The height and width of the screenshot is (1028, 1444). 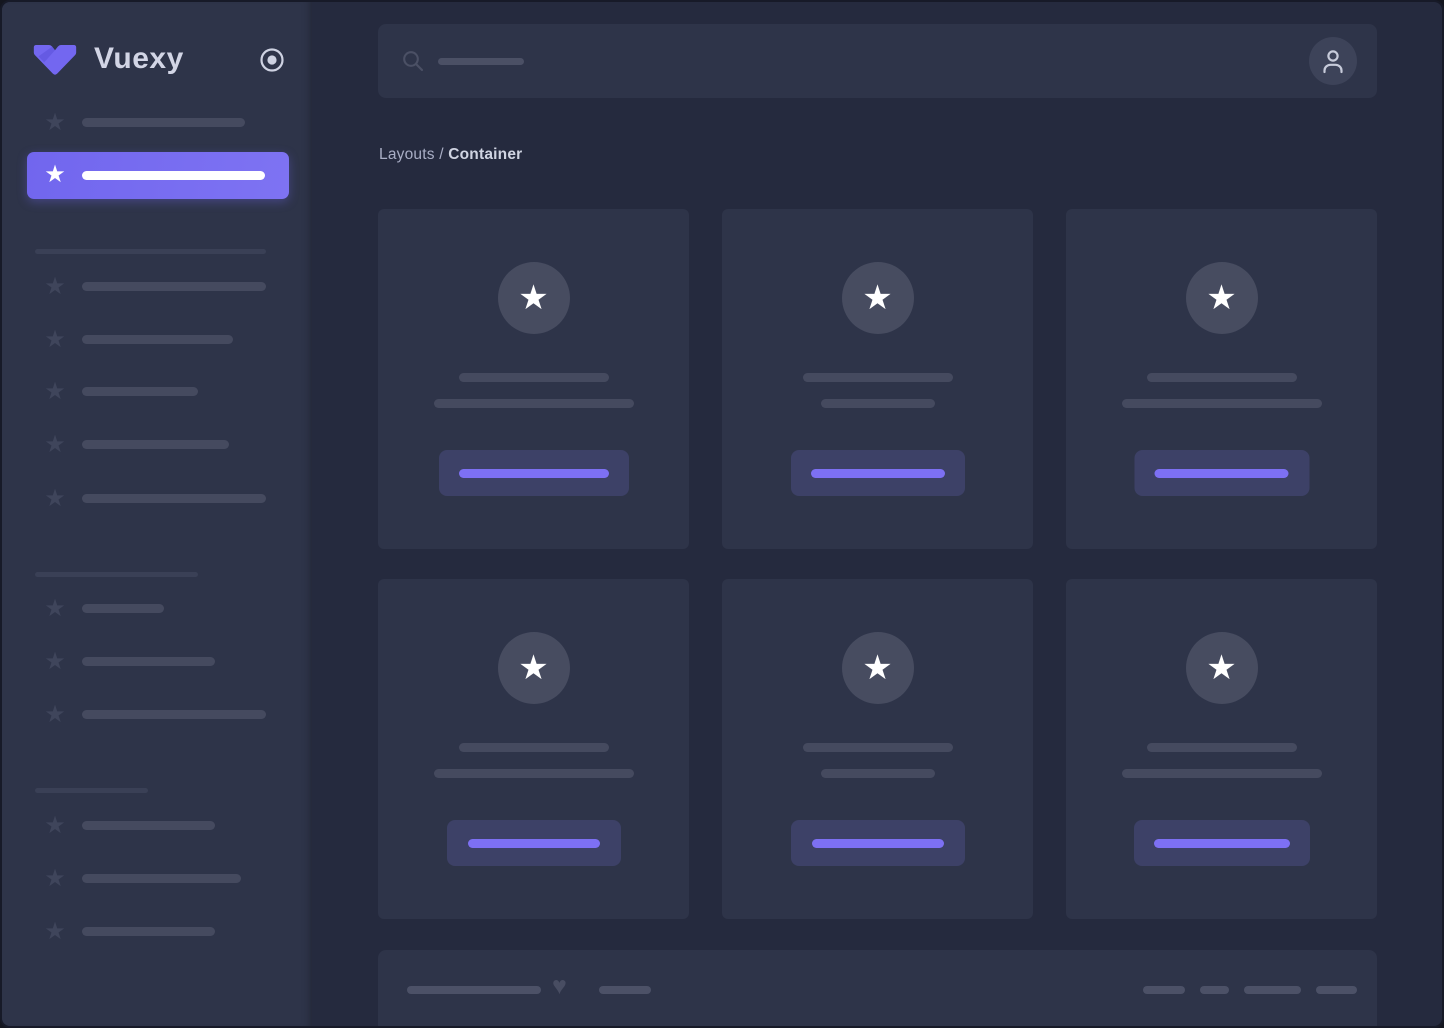 What do you see at coordinates (474, 990) in the screenshot?
I see `footer-copyright-skeleton` at bounding box center [474, 990].